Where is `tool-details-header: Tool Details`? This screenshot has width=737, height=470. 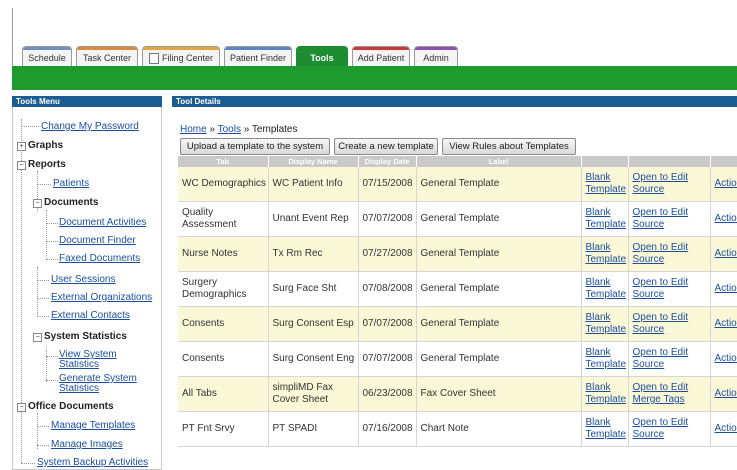
tool-details-header: Tool Details is located at coordinates (454, 101).